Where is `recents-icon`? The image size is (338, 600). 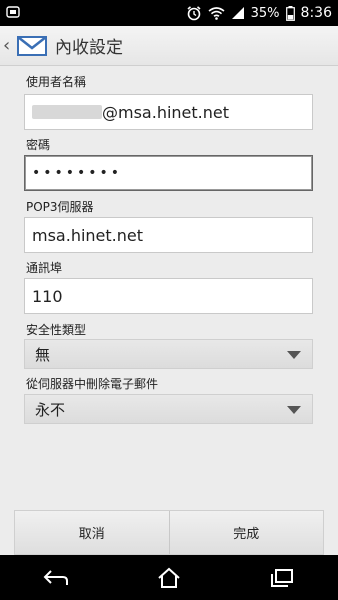 recents-icon is located at coordinates (282, 578).